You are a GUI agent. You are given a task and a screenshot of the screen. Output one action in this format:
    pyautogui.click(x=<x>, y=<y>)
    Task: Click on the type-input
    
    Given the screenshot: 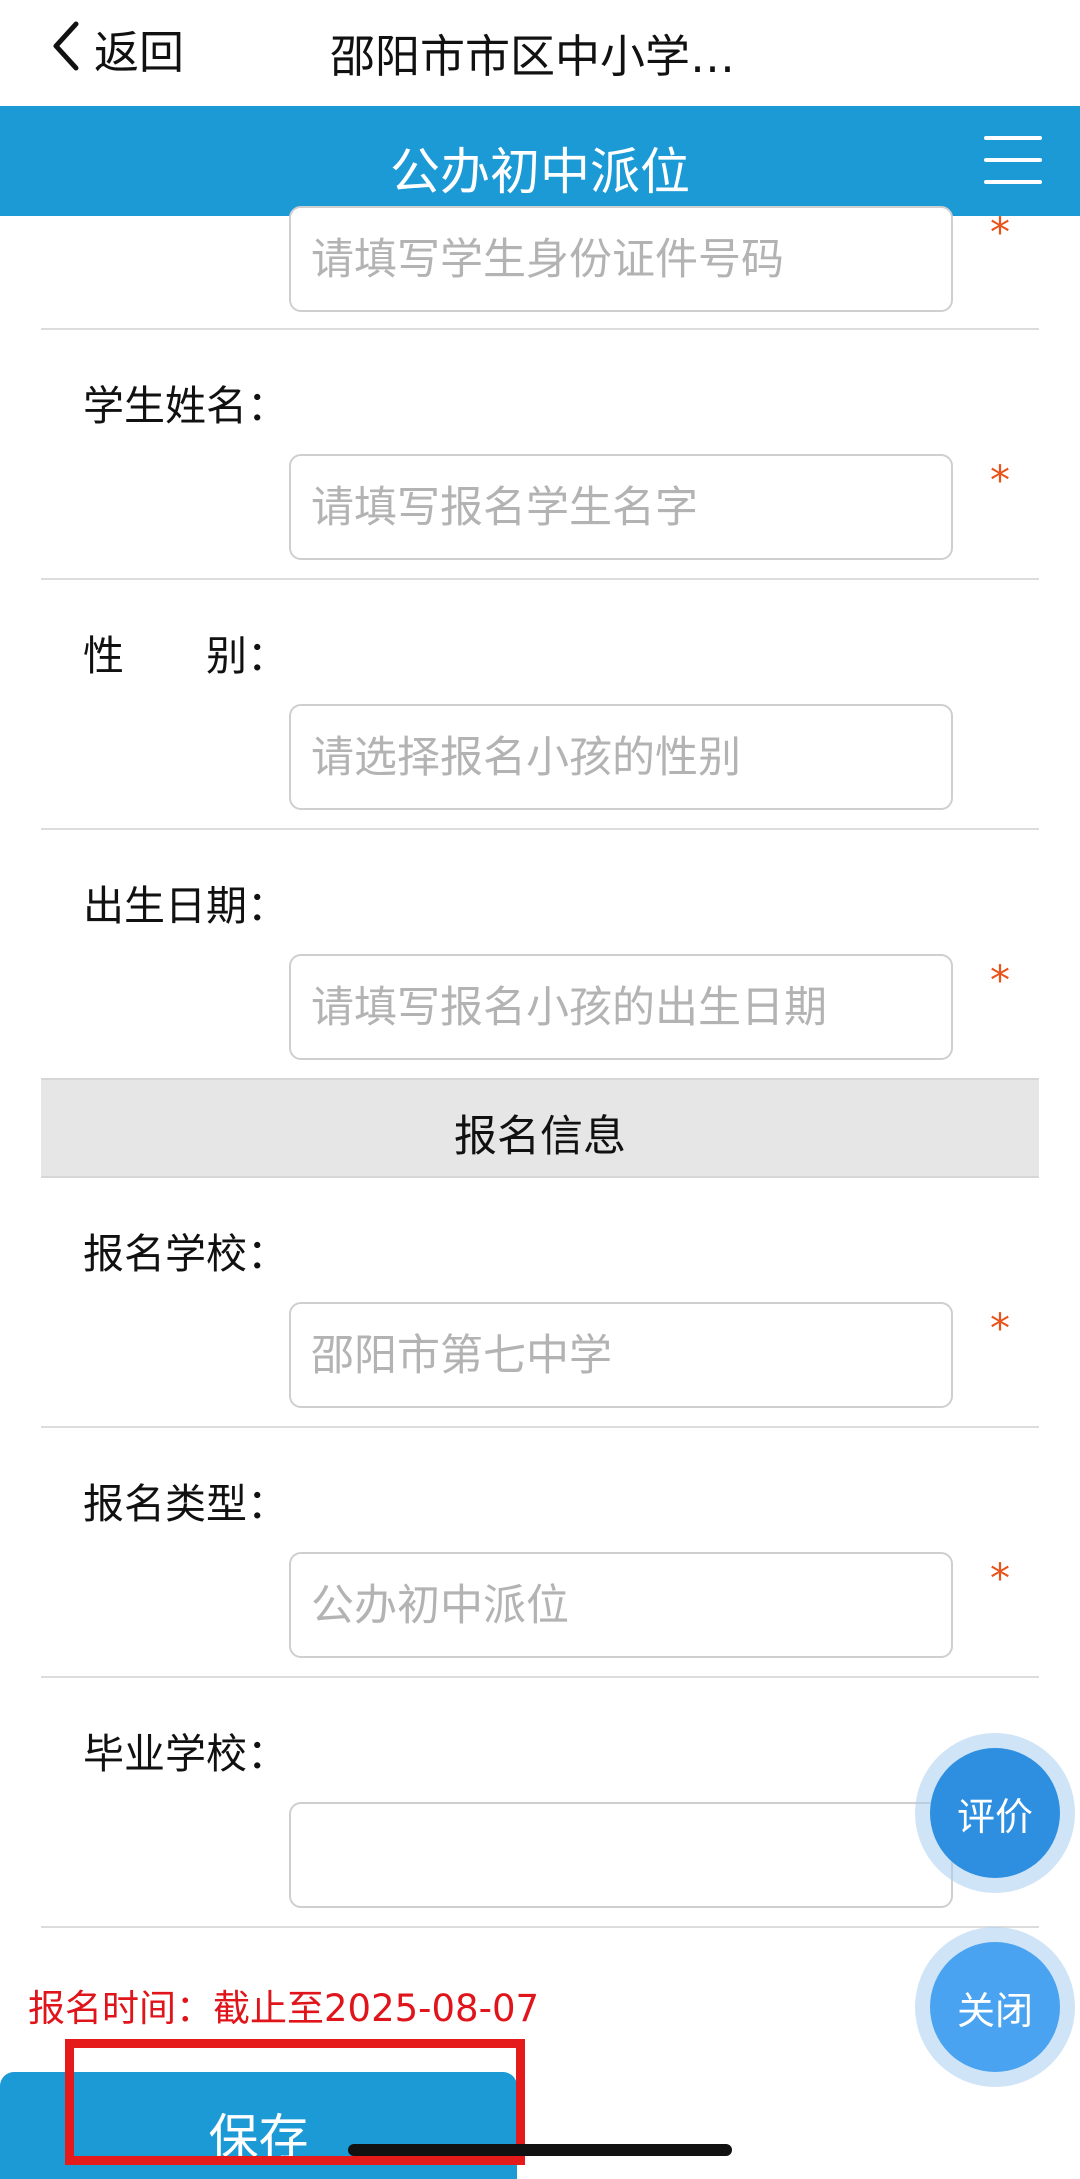 What is the action you would take?
    pyautogui.click(x=621, y=1606)
    